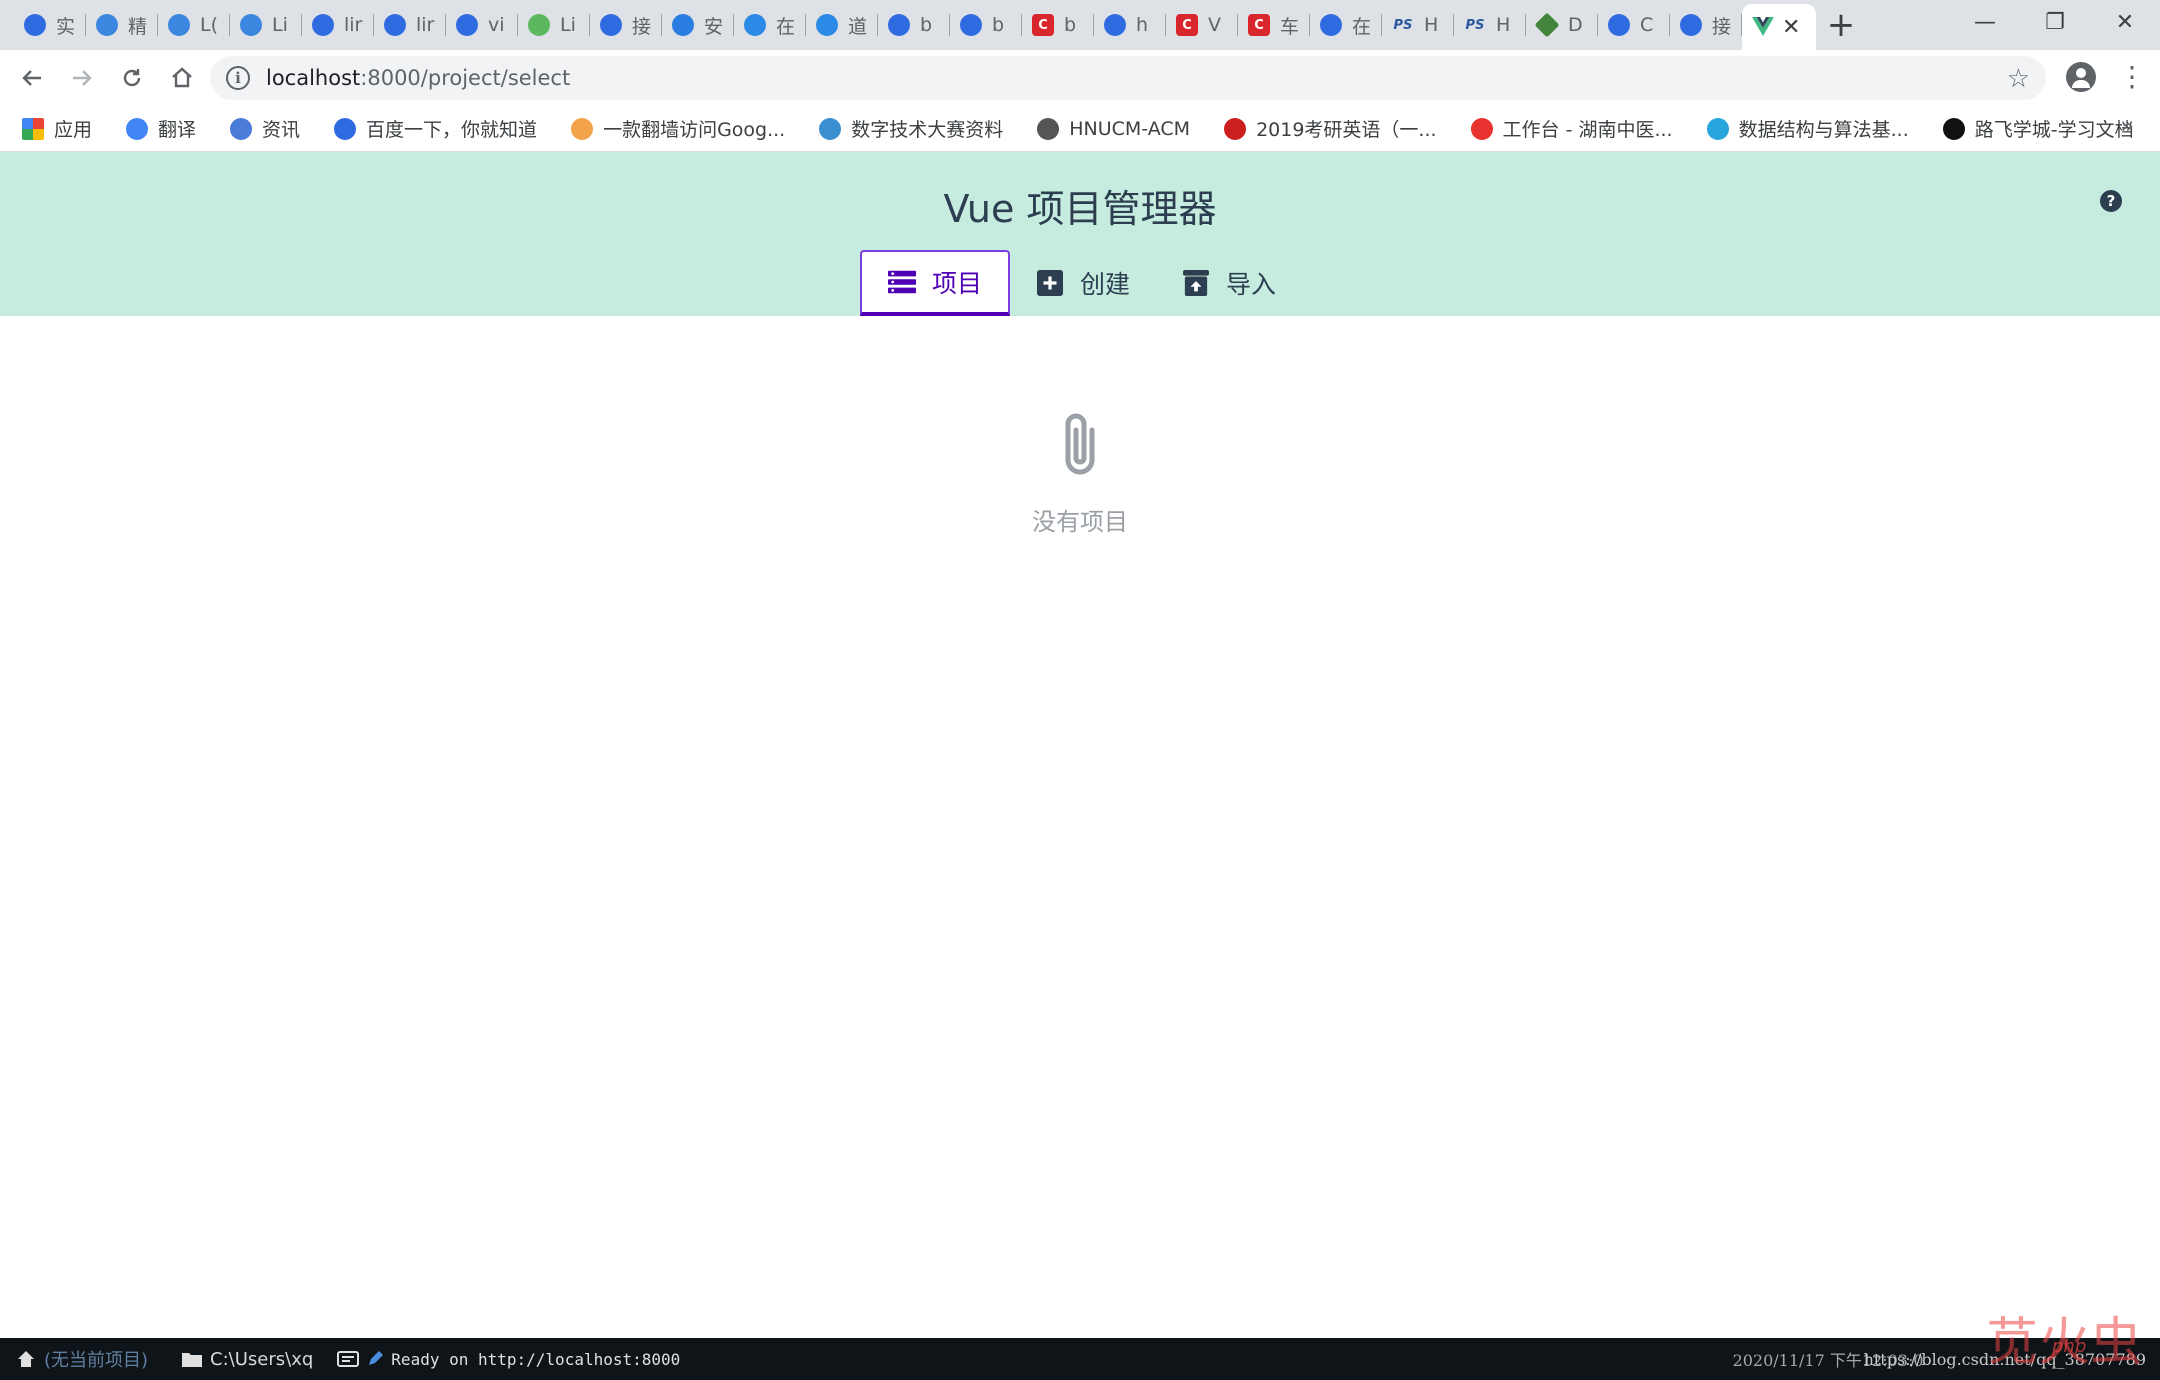 This screenshot has width=2160, height=1380. Describe the element at coordinates (1634, 25) in the screenshot. I see `browser-tab: C` at that location.